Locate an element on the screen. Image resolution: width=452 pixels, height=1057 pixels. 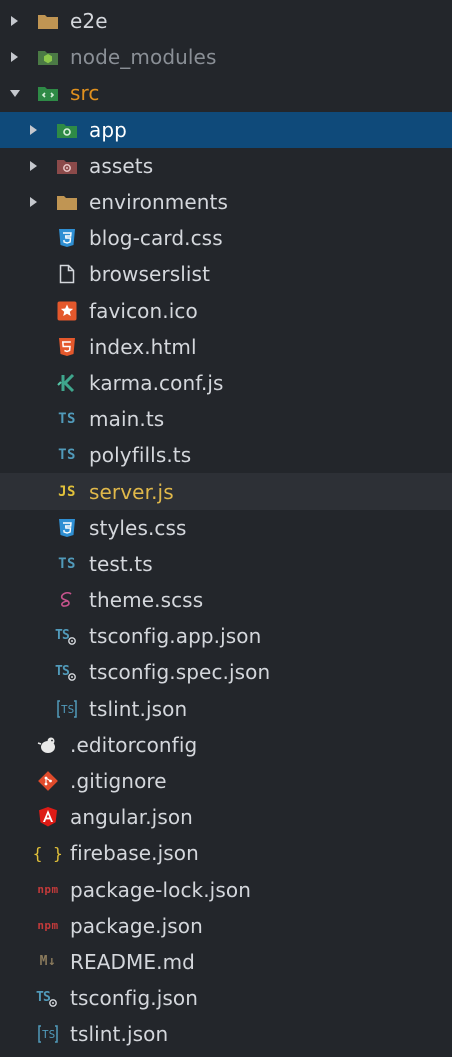
folder-e2e: e2e is located at coordinates (226, 21).